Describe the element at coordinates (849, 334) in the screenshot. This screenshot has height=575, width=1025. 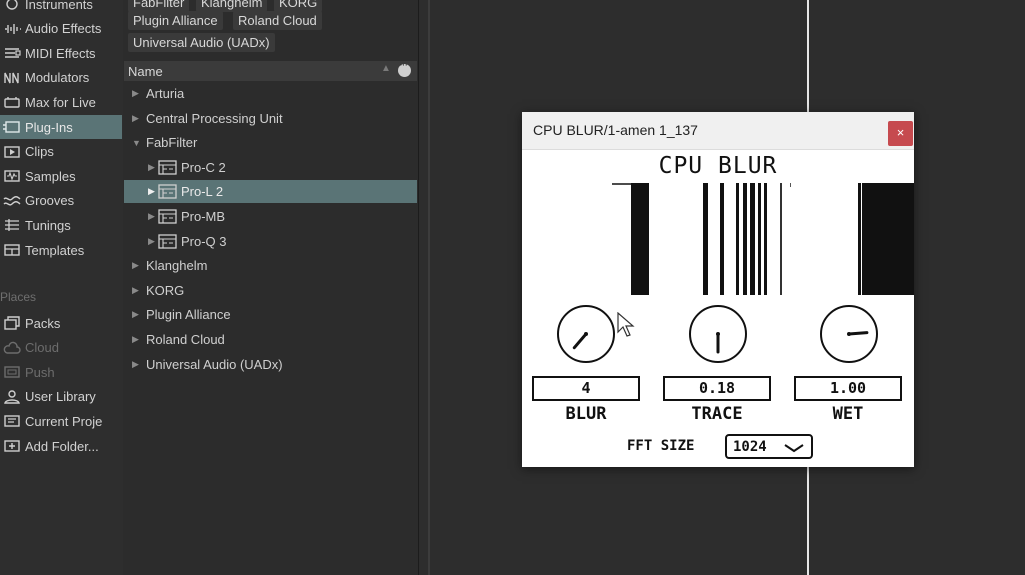
I see `wet-knob` at that location.